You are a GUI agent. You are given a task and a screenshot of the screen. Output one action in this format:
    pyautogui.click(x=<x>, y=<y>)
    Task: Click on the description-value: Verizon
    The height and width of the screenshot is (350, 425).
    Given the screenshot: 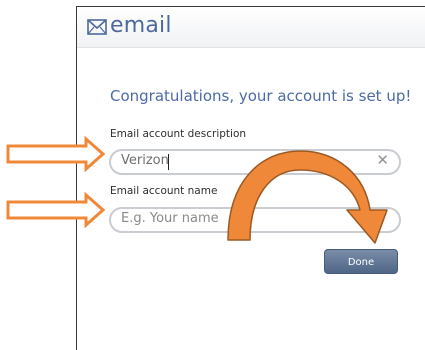 What is the action you would take?
    pyautogui.click(x=145, y=160)
    